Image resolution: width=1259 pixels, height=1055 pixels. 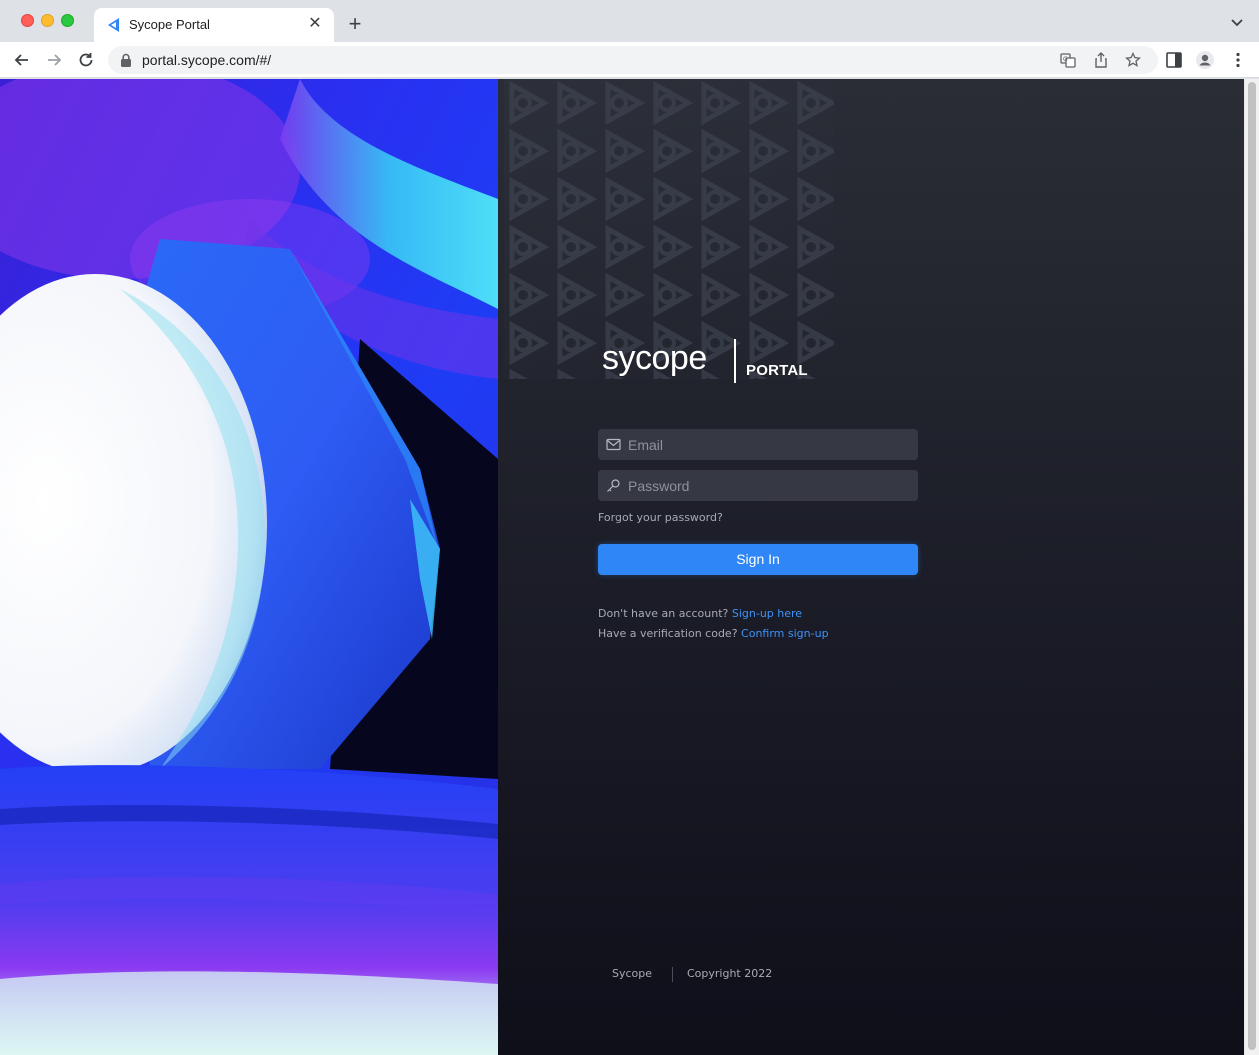 What do you see at coordinates (206, 60) in the screenshot?
I see `url-text: portal.sycope.com/#/` at bounding box center [206, 60].